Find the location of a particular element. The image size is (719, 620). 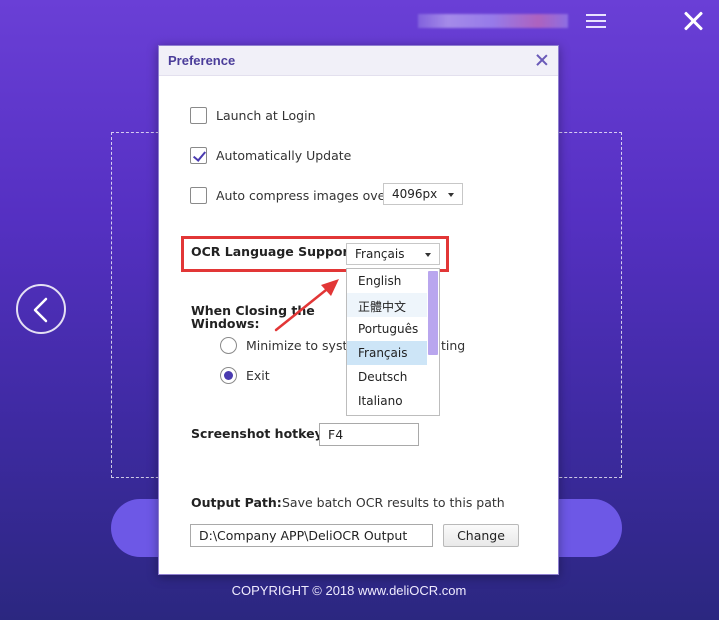

back-button is located at coordinates (41, 309).